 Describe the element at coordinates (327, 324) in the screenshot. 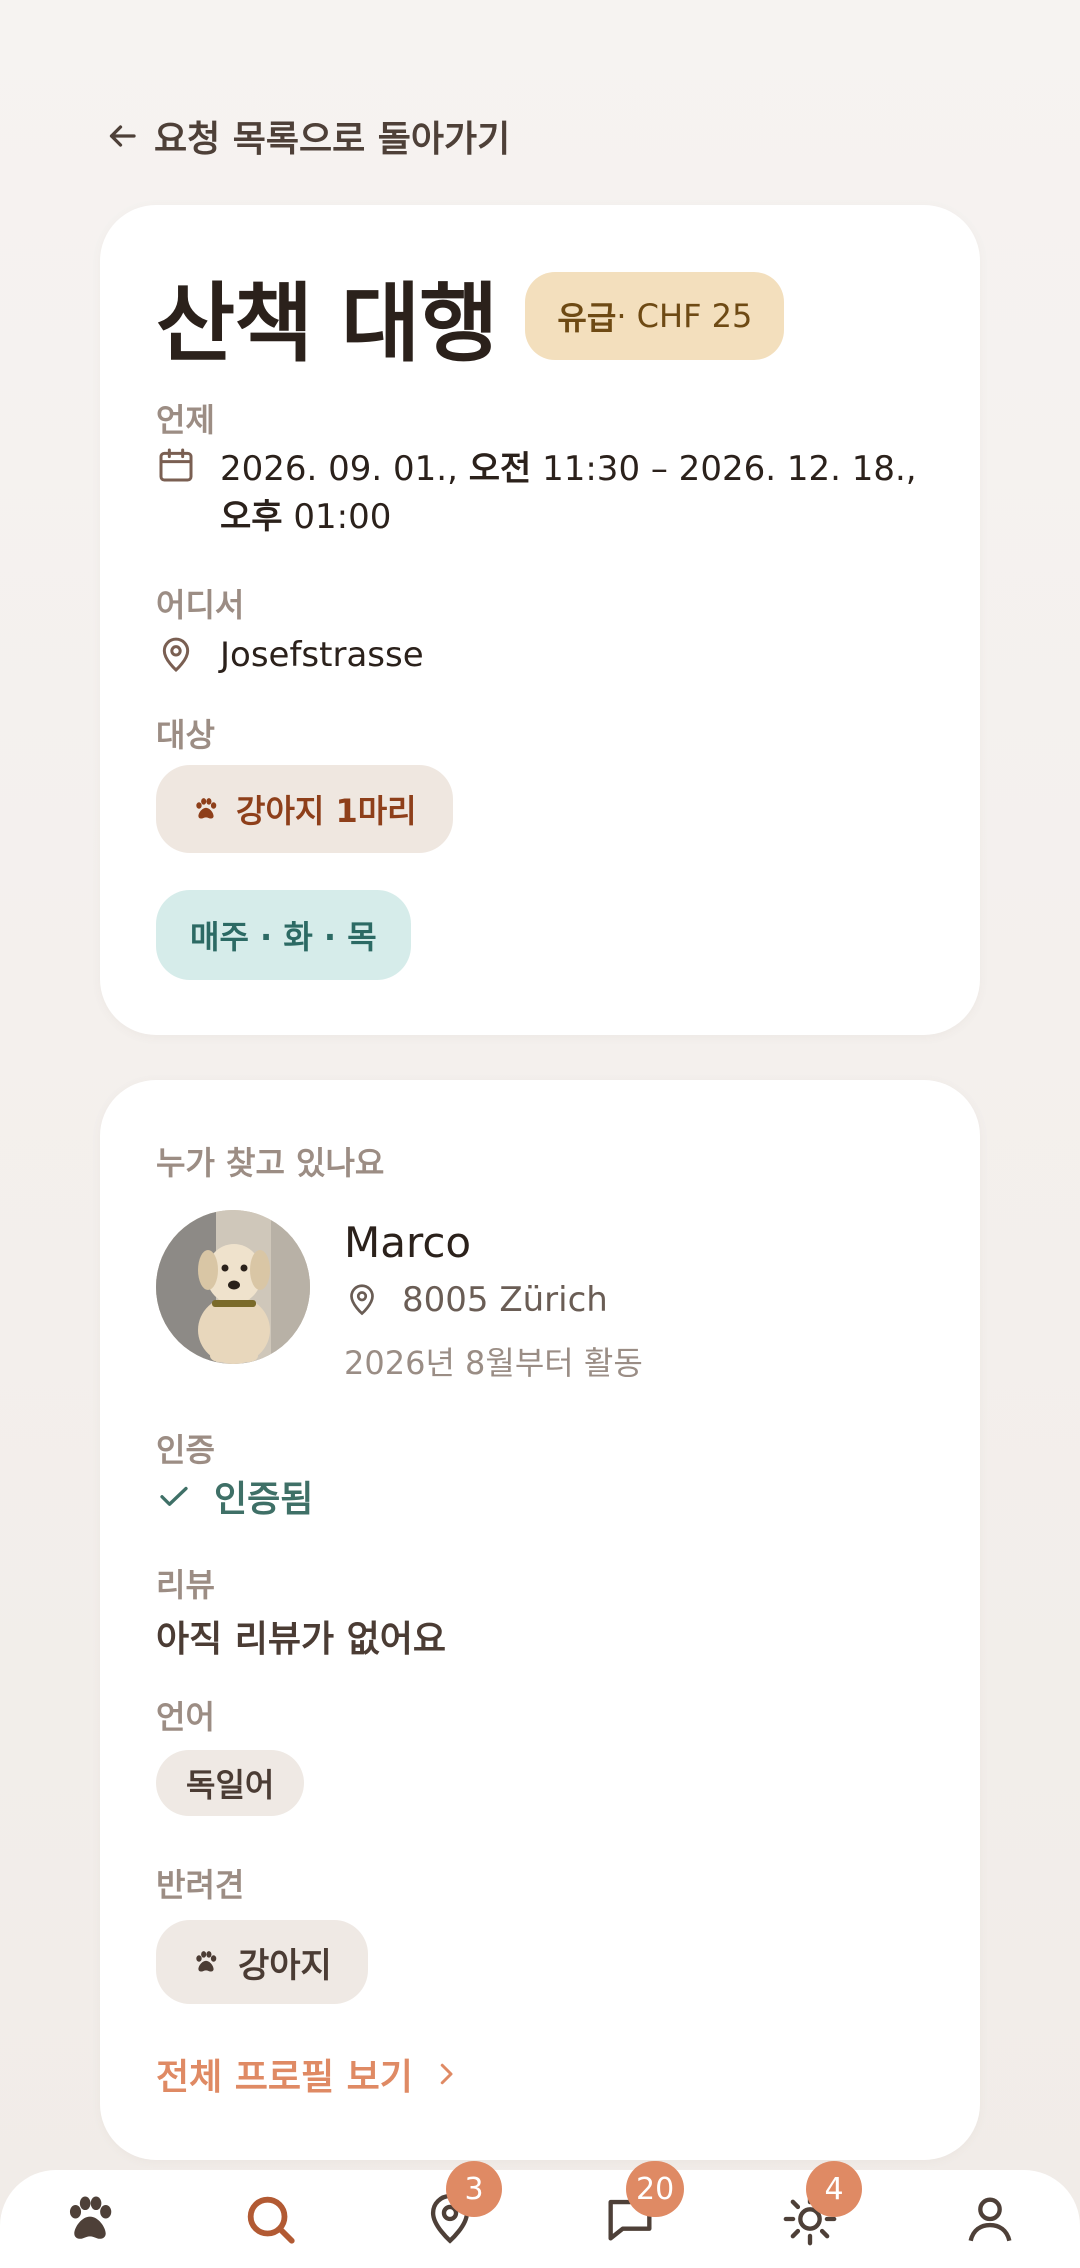

I see `request-title: 산책 대행` at that location.